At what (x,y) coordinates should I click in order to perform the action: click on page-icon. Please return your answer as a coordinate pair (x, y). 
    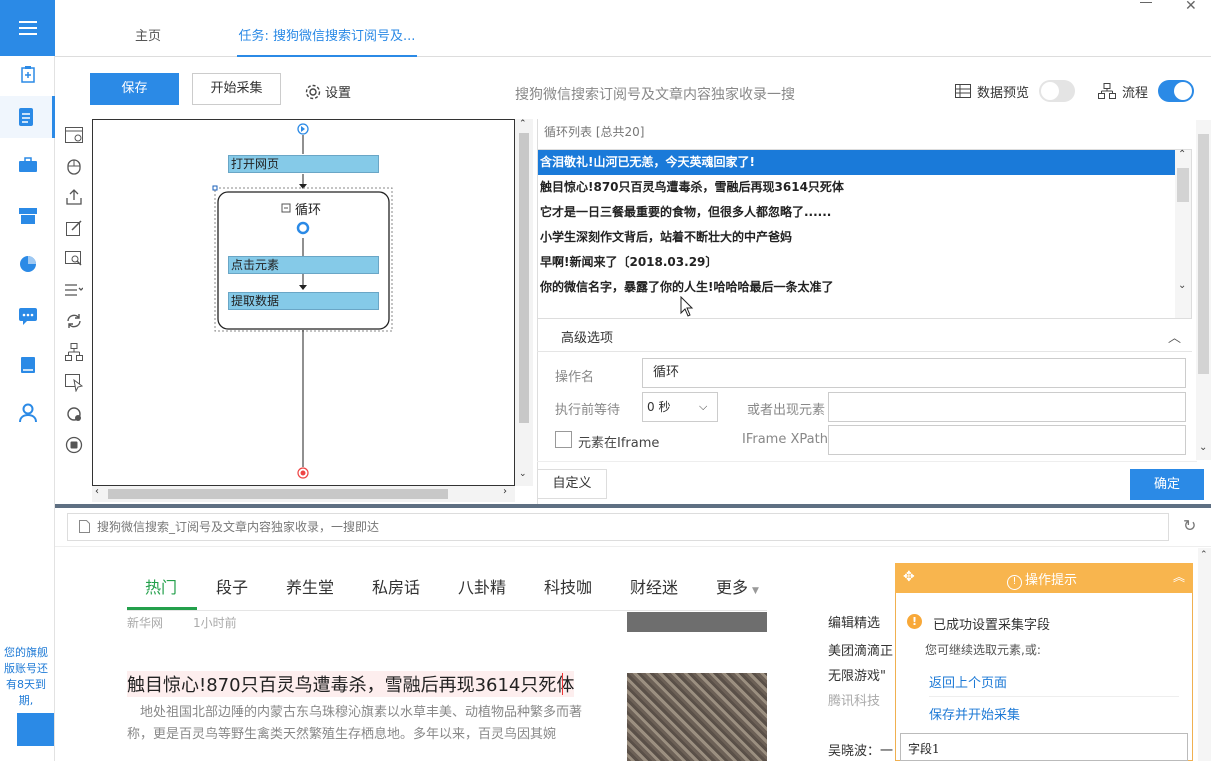
    Looking at the image, I should click on (84, 526).